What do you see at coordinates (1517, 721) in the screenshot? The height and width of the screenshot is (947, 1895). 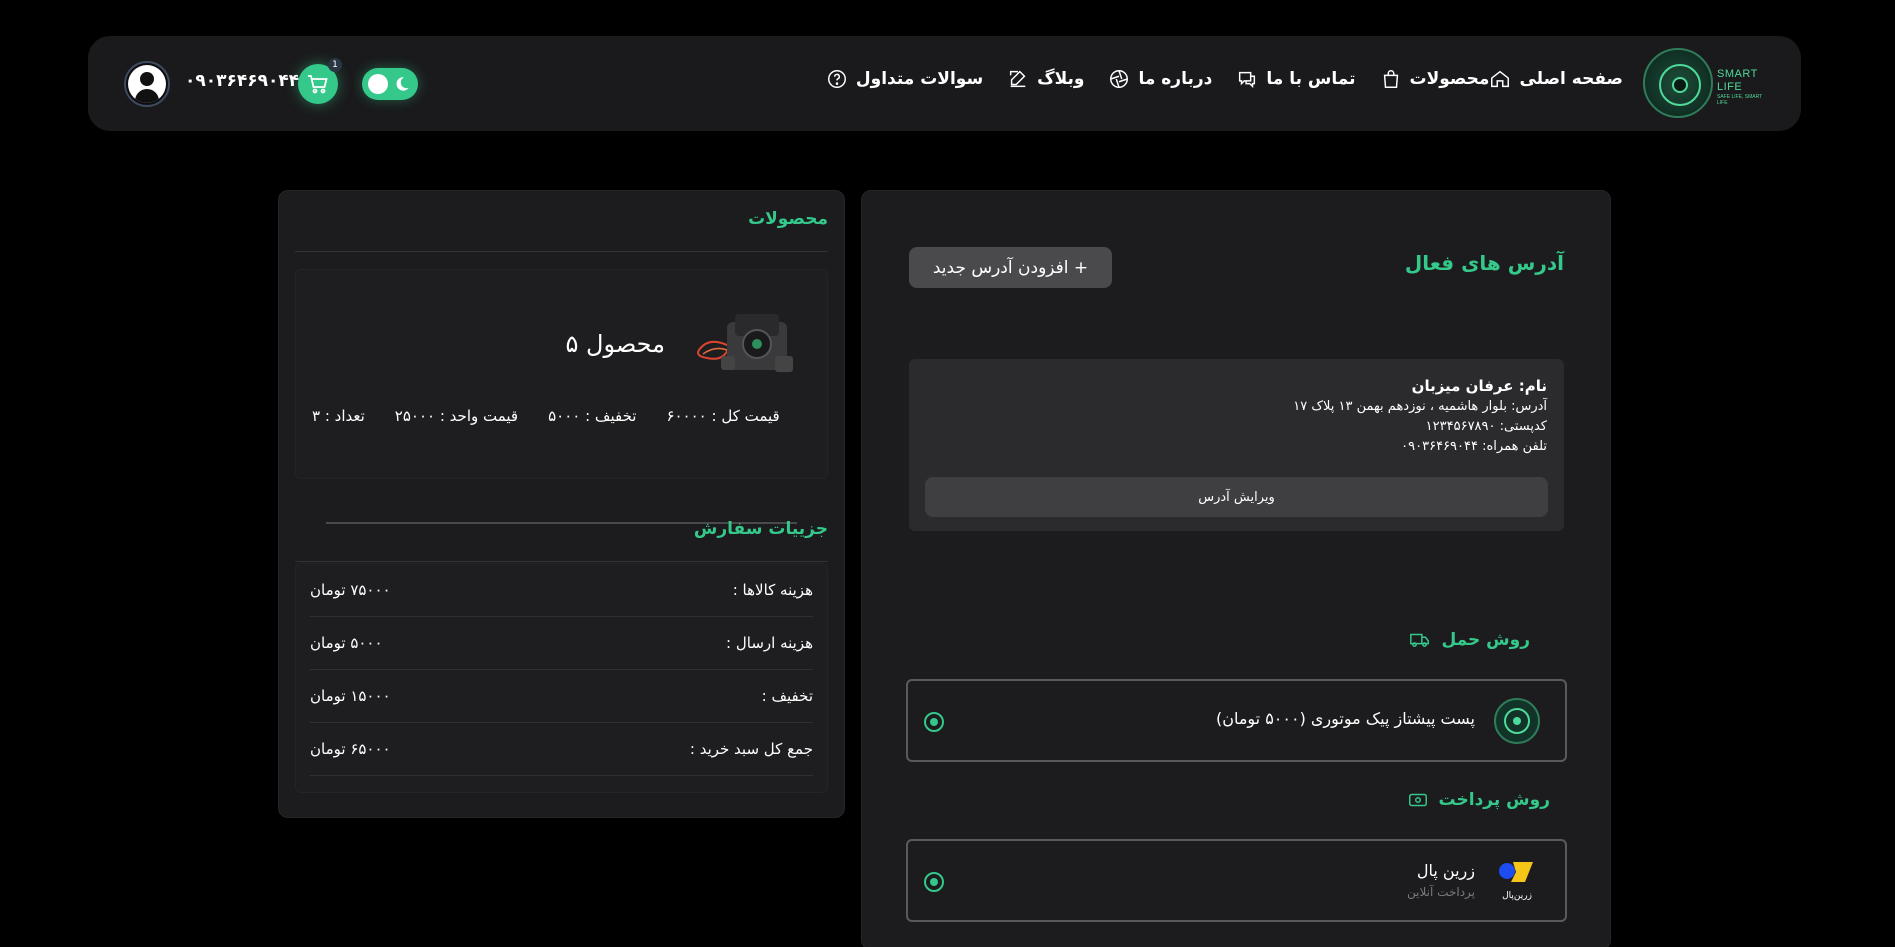 I see `smart-life-logo-icon` at bounding box center [1517, 721].